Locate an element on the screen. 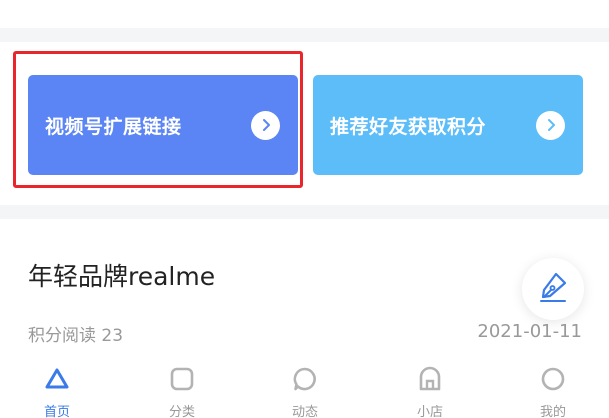 The width and height of the screenshot is (609, 418). article-title: 年轻品牌realme is located at coordinates (122, 276).